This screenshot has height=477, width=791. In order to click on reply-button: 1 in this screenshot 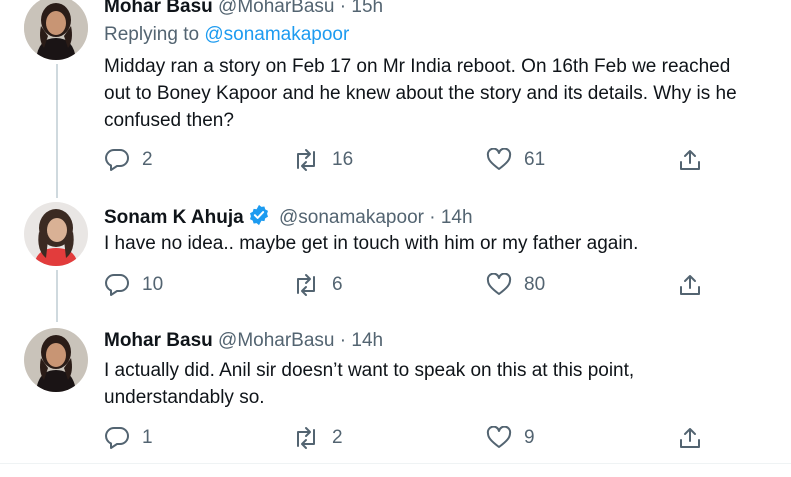, I will do `click(128, 438)`.